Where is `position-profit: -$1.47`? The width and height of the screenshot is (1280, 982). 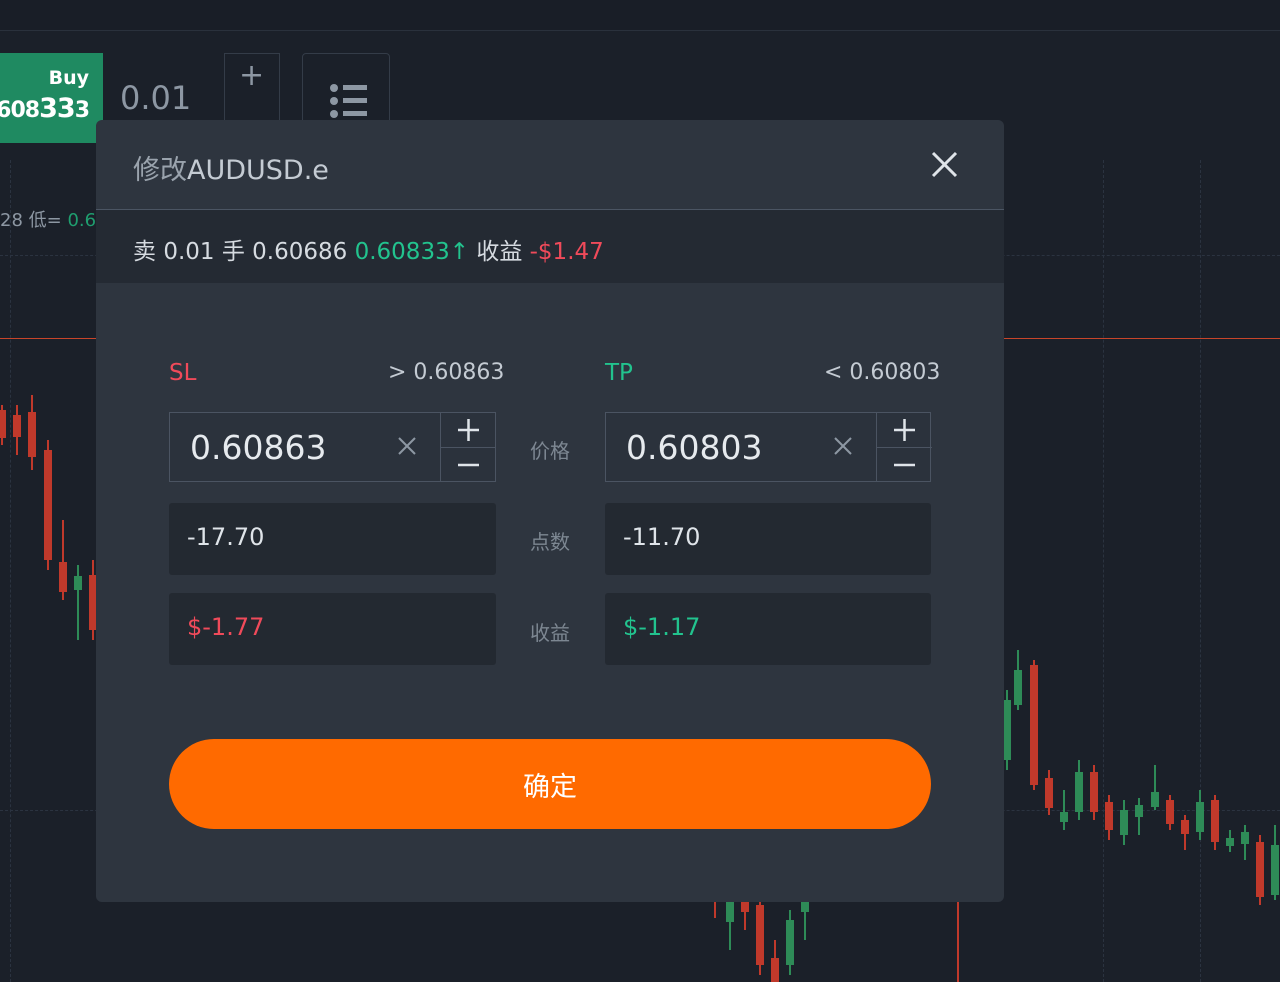
position-profit: -$1.47 is located at coordinates (566, 252).